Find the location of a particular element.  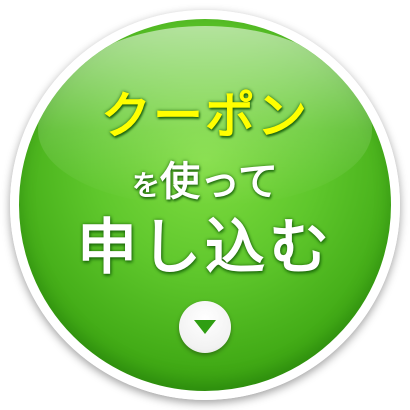

chevron-down-icon is located at coordinates (205, 327).